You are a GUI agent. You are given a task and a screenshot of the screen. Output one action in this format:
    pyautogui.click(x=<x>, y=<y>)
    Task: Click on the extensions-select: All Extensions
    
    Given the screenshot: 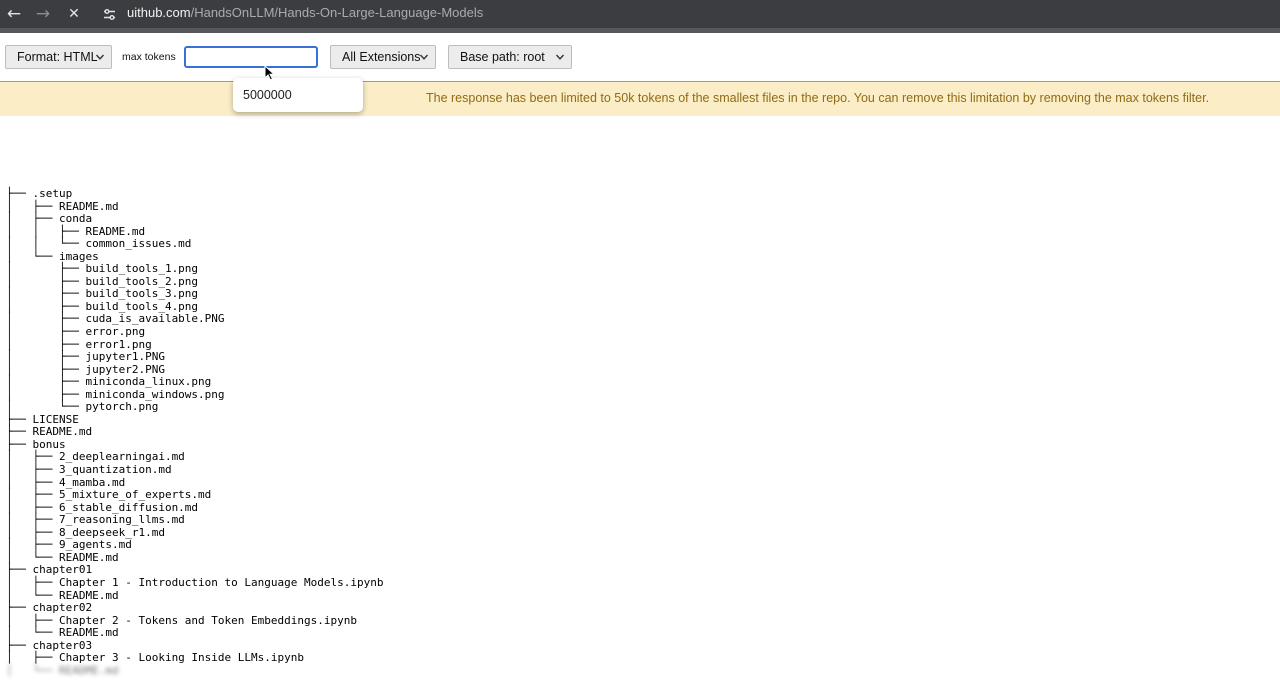 What is the action you would take?
    pyautogui.click(x=383, y=57)
    